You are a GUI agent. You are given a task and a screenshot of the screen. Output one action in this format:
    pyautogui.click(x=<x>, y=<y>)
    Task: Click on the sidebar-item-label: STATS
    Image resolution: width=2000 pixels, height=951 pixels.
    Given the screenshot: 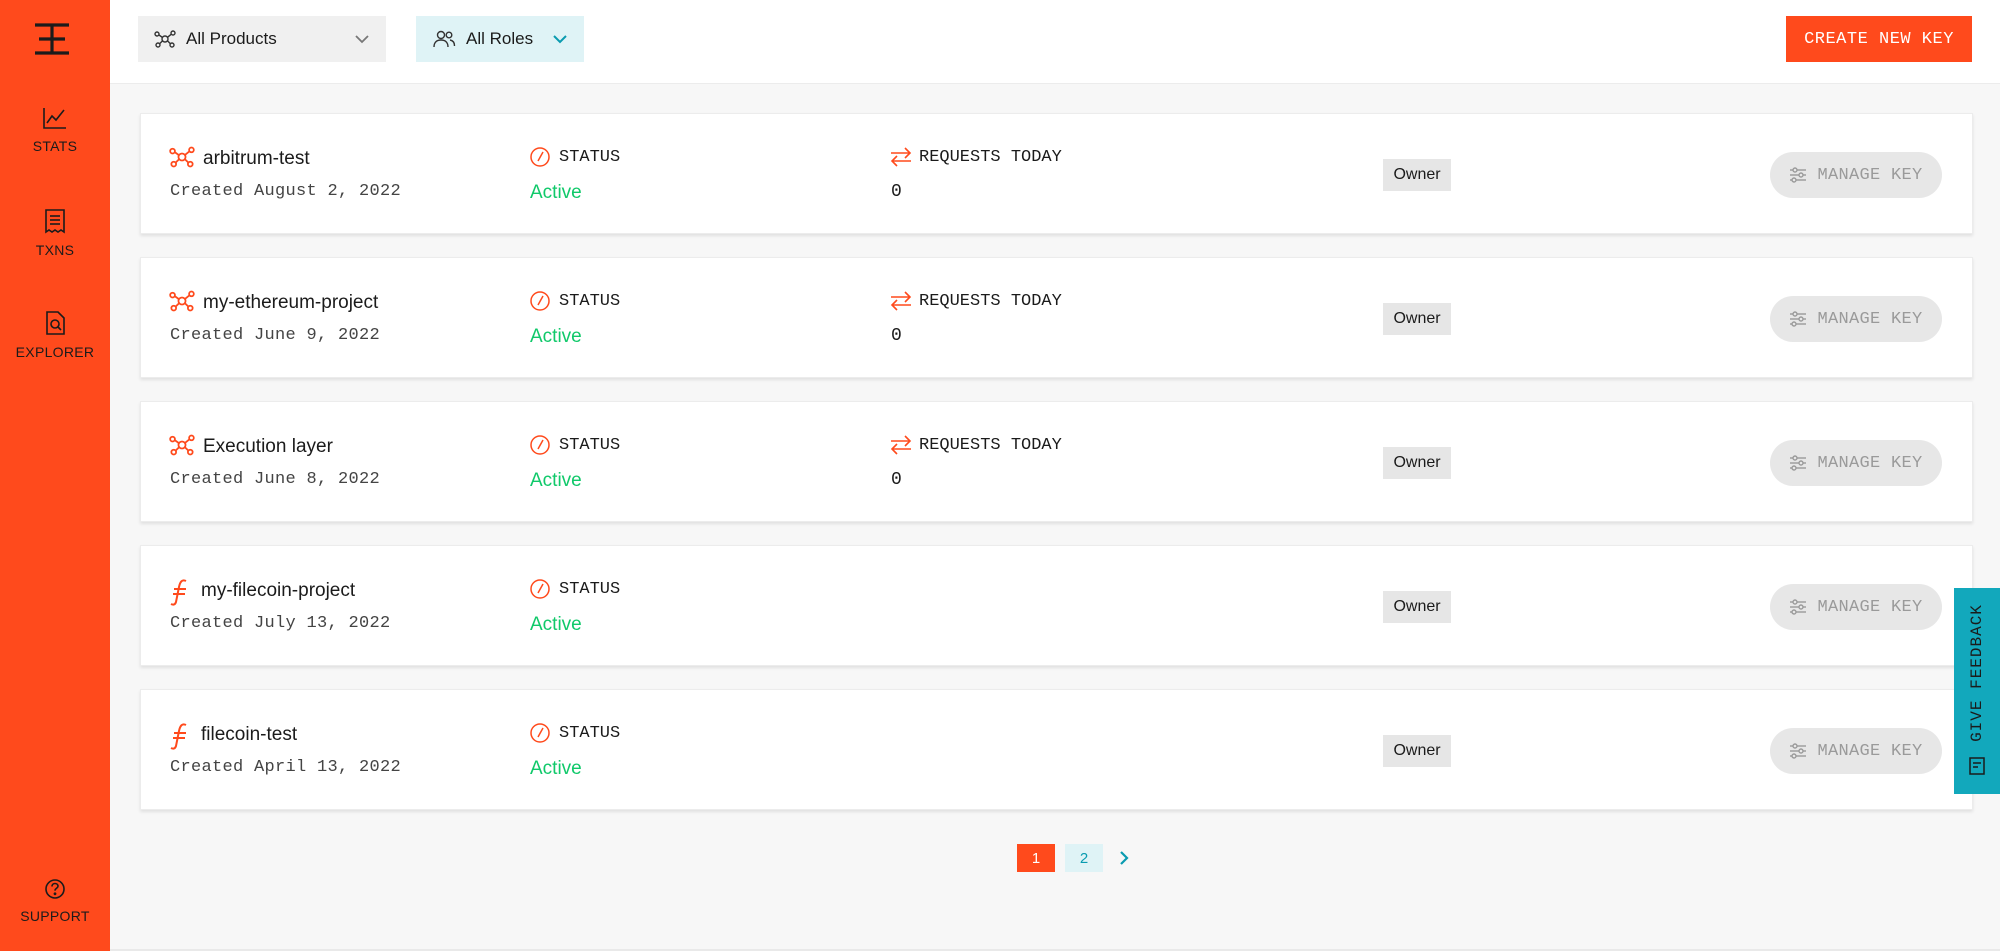 What is the action you would take?
    pyautogui.click(x=55, y=146)
    